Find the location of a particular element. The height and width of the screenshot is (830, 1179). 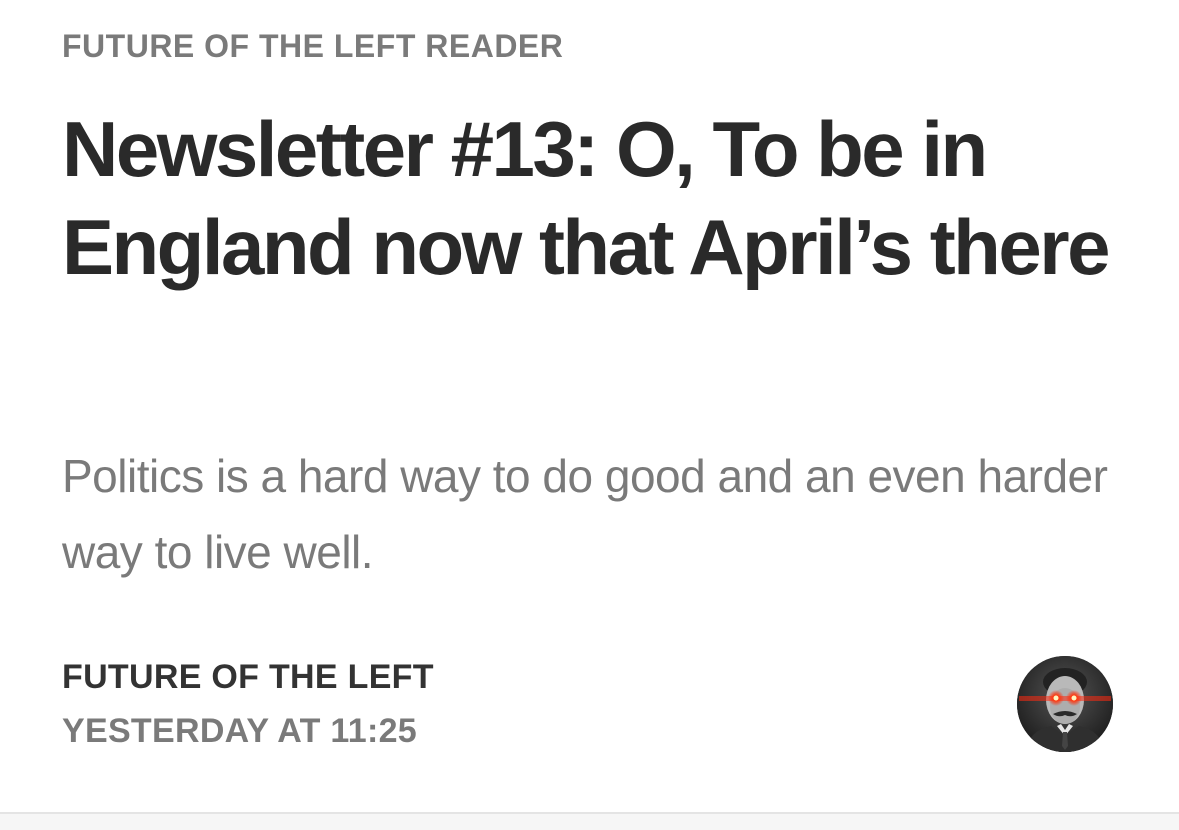

post-date: YESTERDAY AT 11:25 is located at coordinates (239, 731).